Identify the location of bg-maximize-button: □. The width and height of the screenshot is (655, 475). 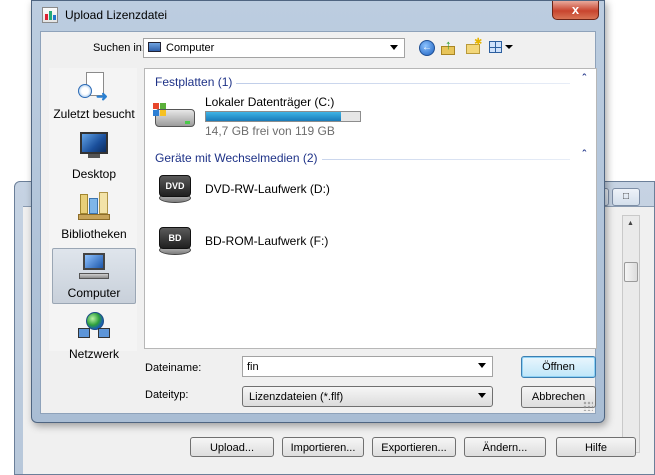
(626, 197).